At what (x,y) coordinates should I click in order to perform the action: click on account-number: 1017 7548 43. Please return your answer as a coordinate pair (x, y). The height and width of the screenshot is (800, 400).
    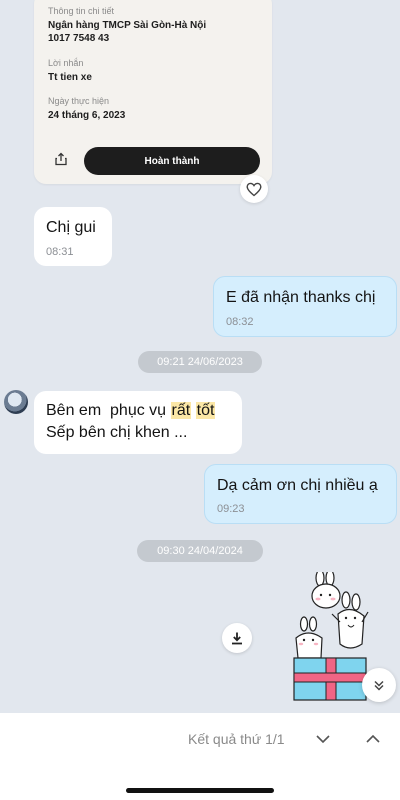
    Looking at the image, I should click on (79, 38).